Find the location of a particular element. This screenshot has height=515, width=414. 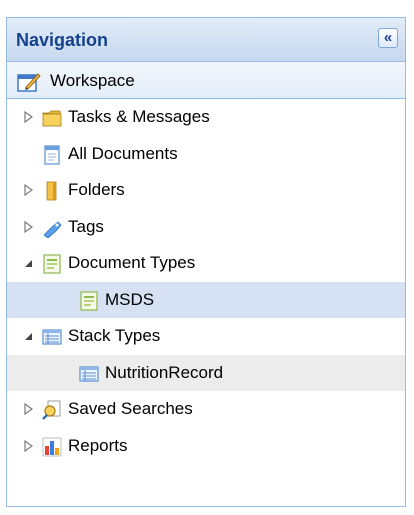

tree-item-saved-searches: Saved Searches is located at coordinates (206, 409).